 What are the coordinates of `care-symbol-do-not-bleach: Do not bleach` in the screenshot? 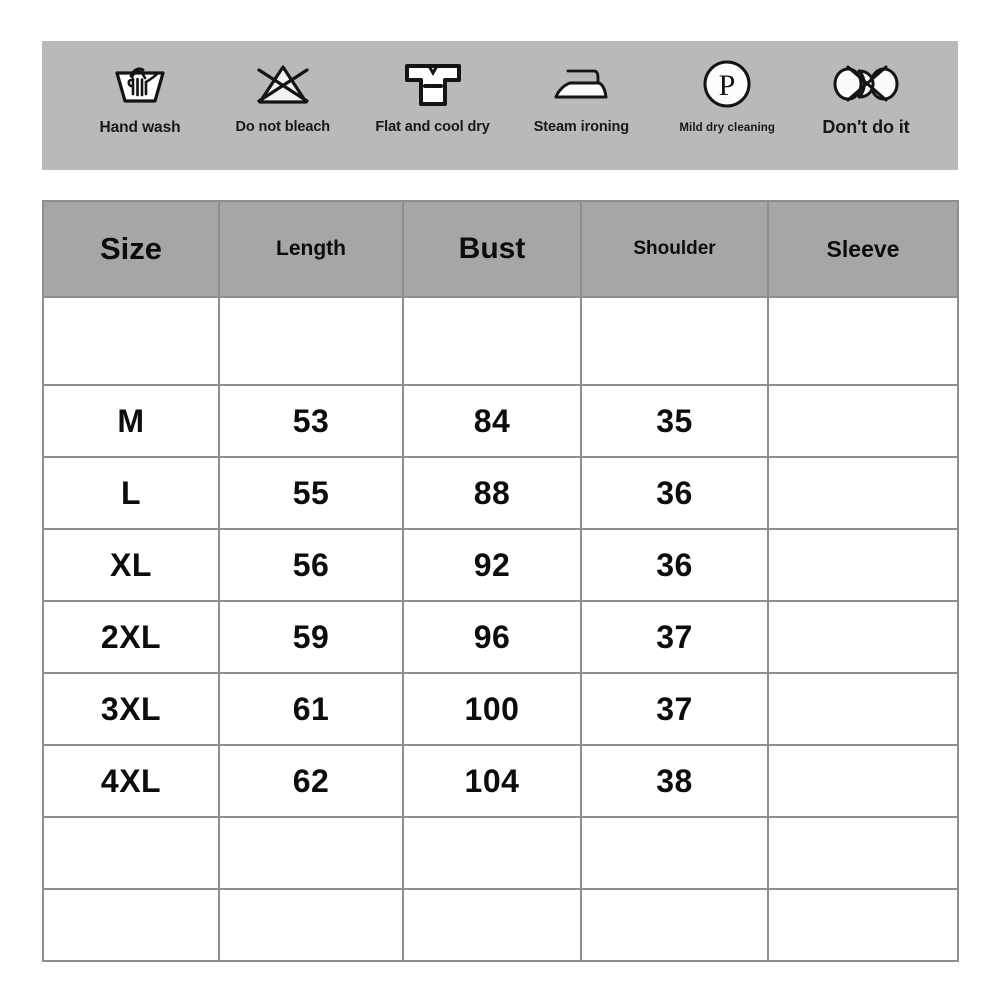 It's located at (283, 95).